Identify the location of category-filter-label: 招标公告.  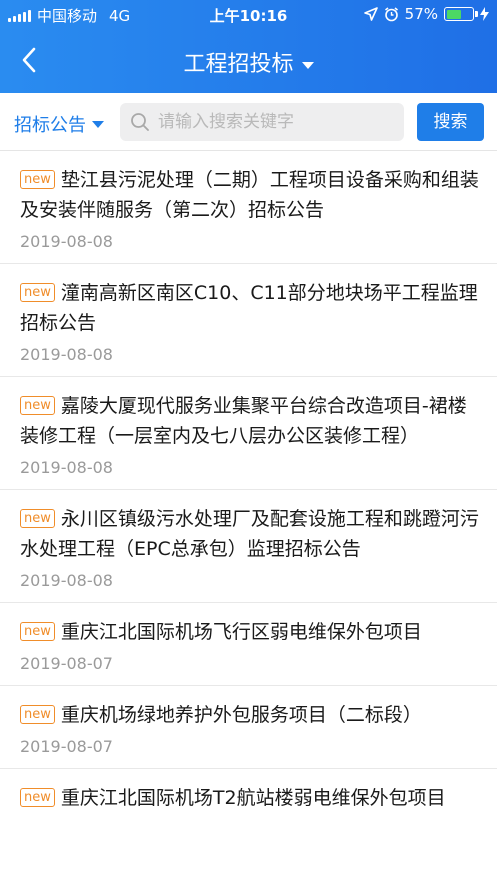
(50, 125).